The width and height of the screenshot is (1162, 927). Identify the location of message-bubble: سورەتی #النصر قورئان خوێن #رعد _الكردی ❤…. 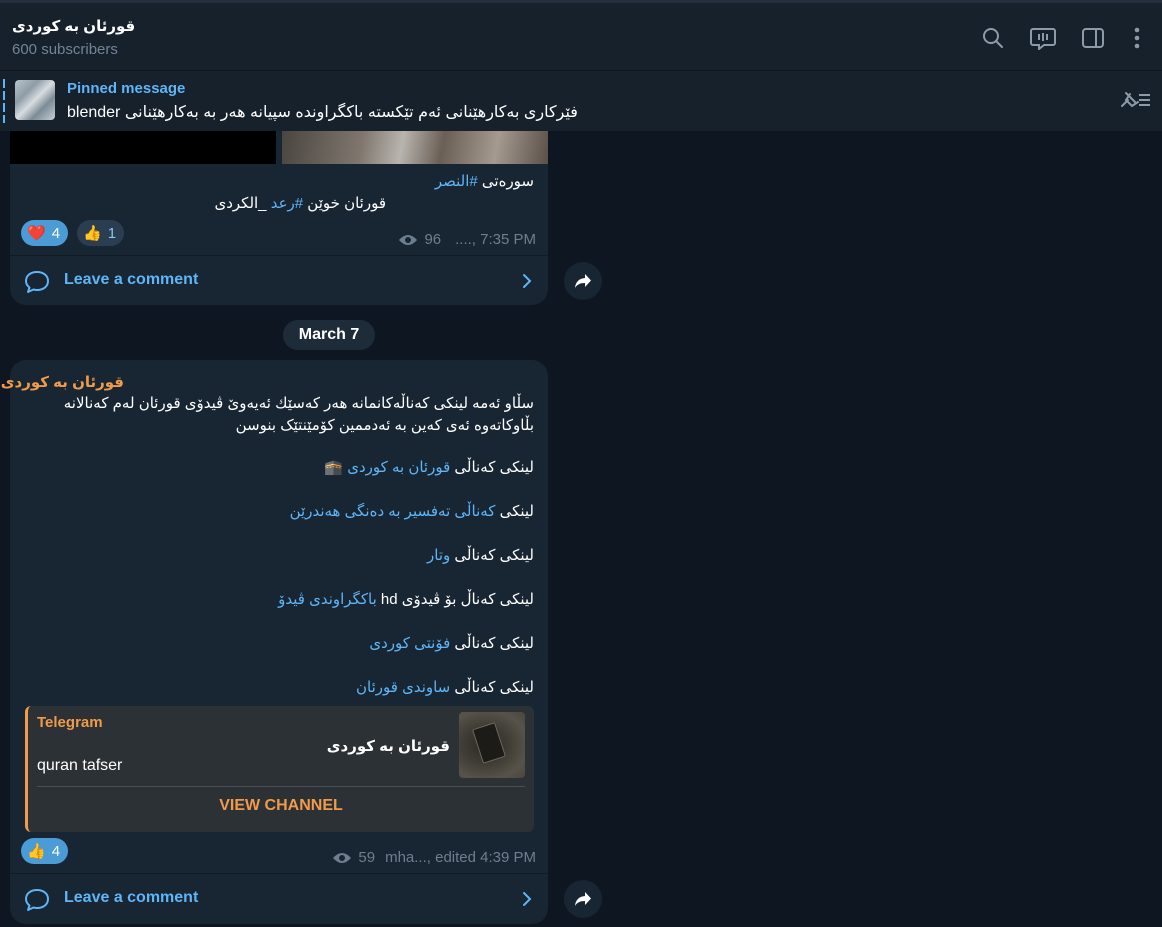
(279, 218).